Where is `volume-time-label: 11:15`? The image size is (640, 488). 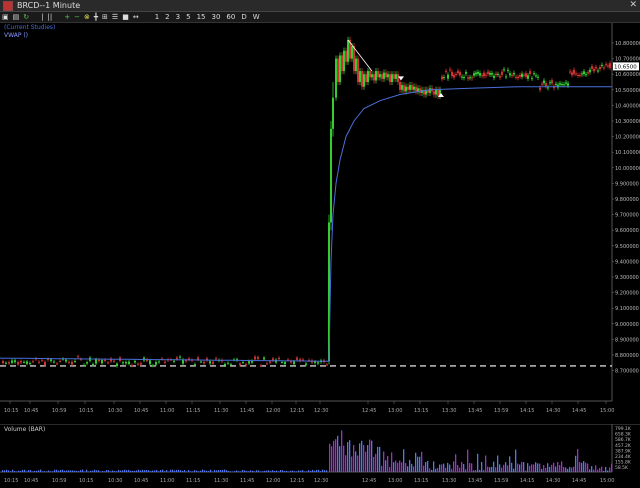 volume-time-label: 11:15 is located at coordinates (193, 481).